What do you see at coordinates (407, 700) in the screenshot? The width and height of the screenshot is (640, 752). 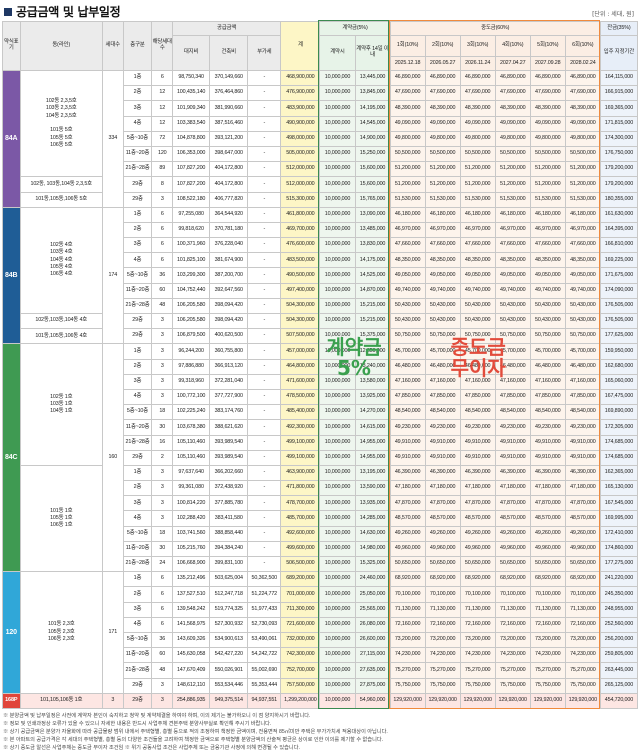 I see `middle-payment-cell: 129,920,000` at bounding box center [407, 700].